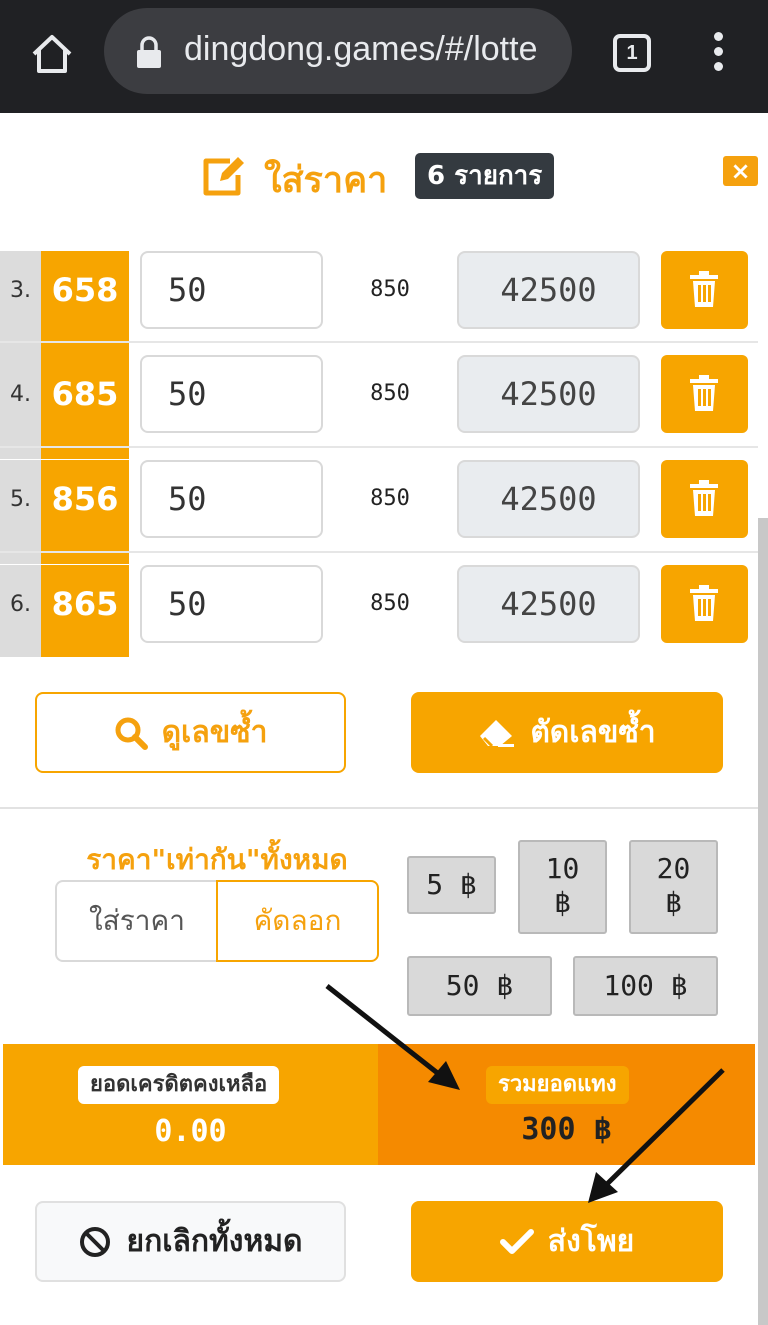 The height and width of the screenshot is (1325, 768). Describe the element at coordinates (326, 180) in the screenshot. I see `modal-title: ใส่ราคา` at that location.